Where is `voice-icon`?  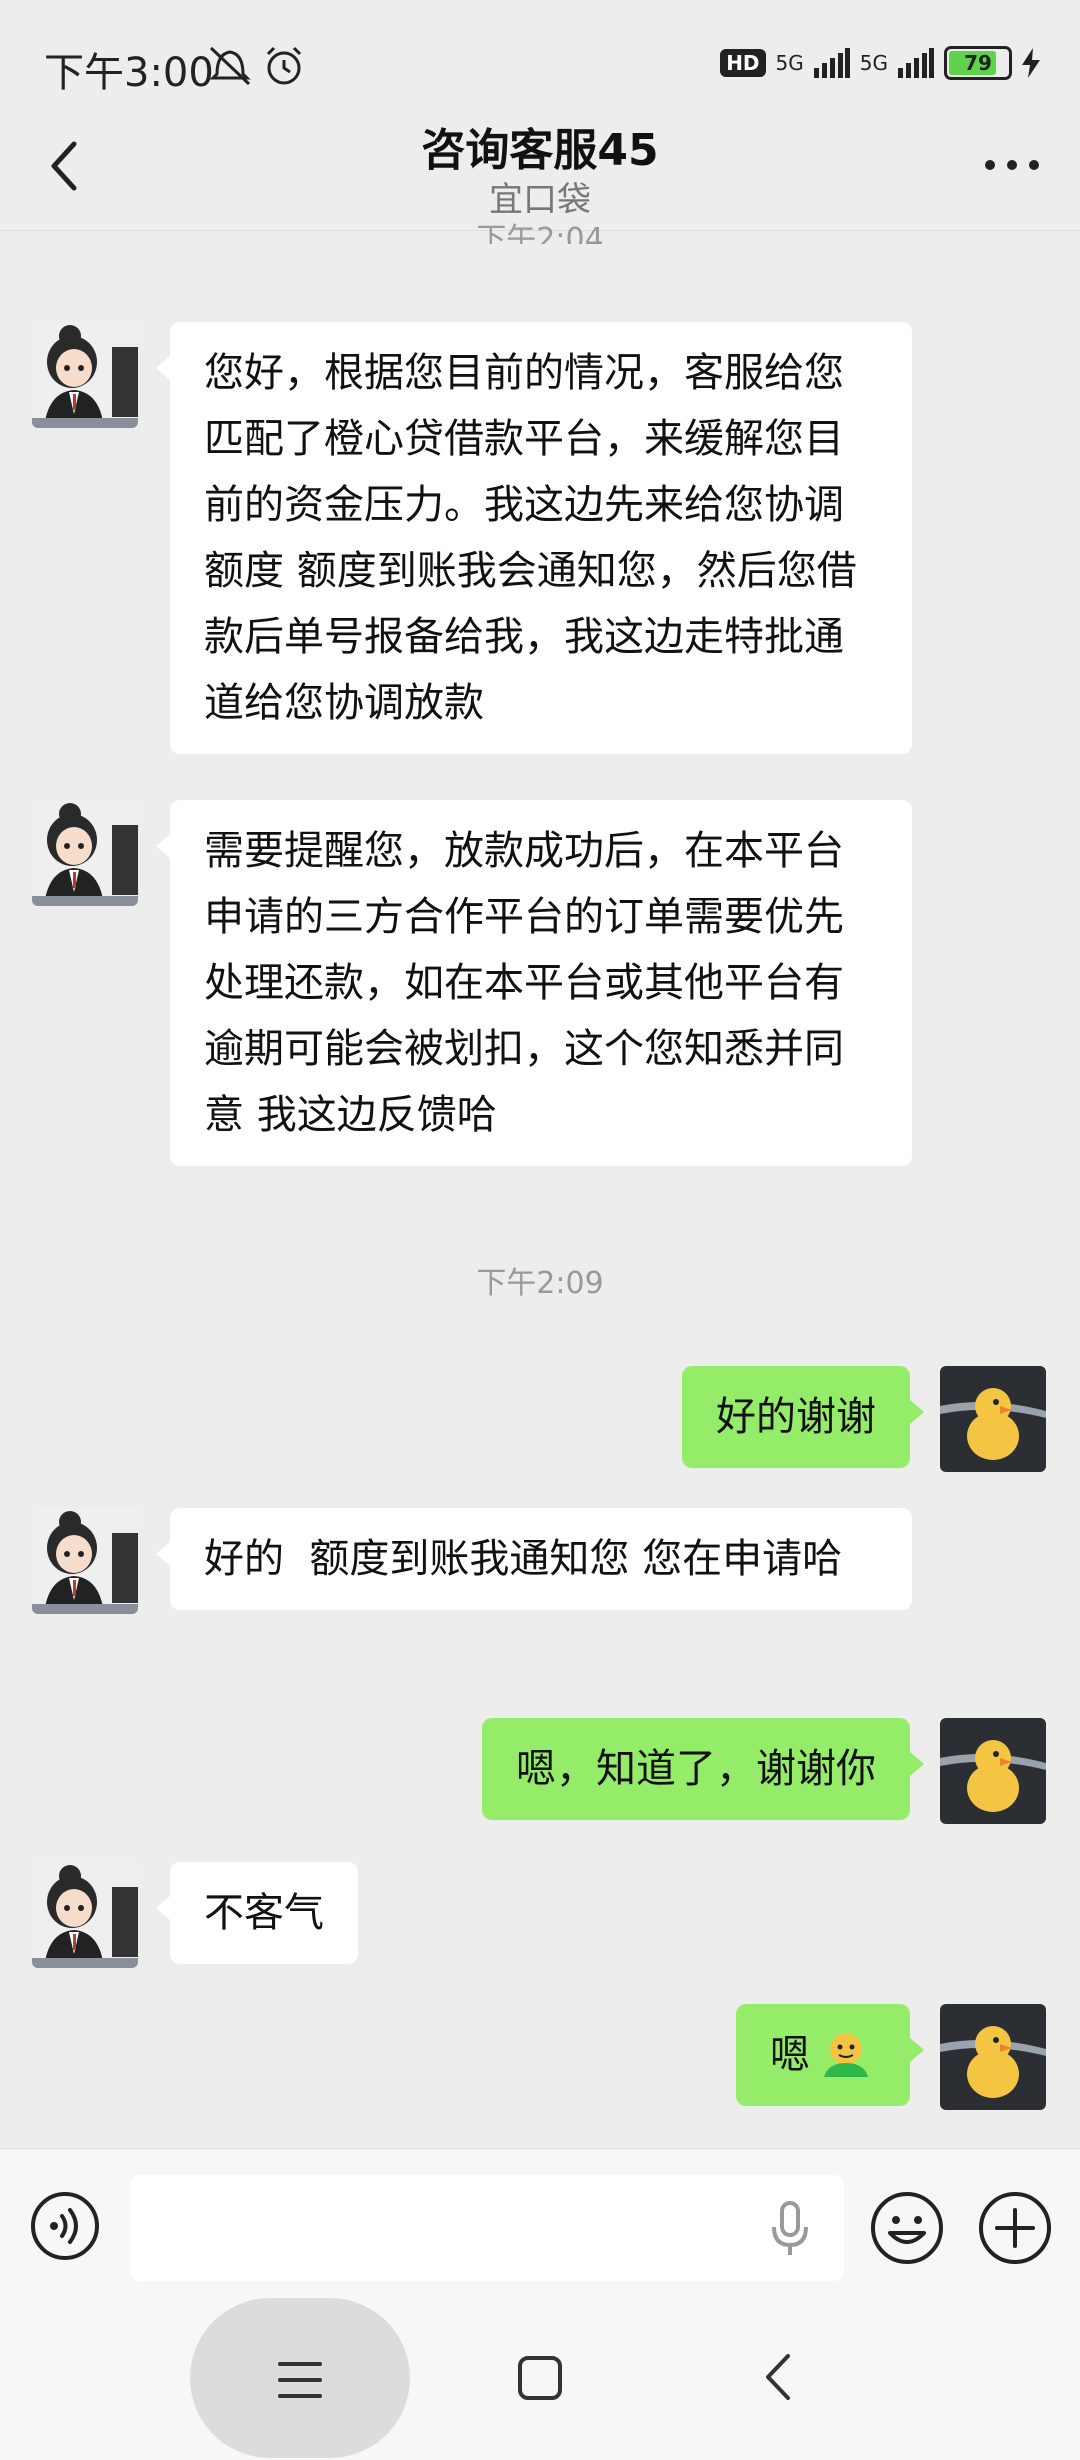
voice-icon is located at coordinates (65, 2226).